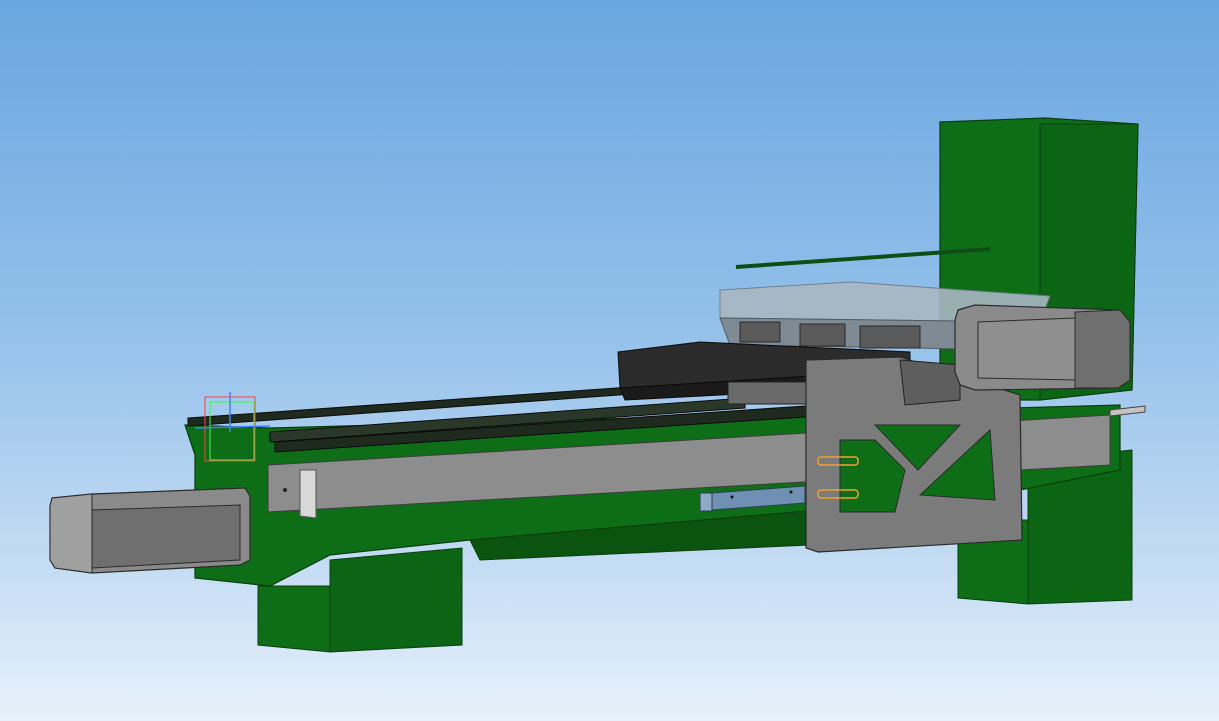 Image resolution: width=1219 pixels, height=721 pixels. I want to click on gray-beam-bolt, so click(285, 490).